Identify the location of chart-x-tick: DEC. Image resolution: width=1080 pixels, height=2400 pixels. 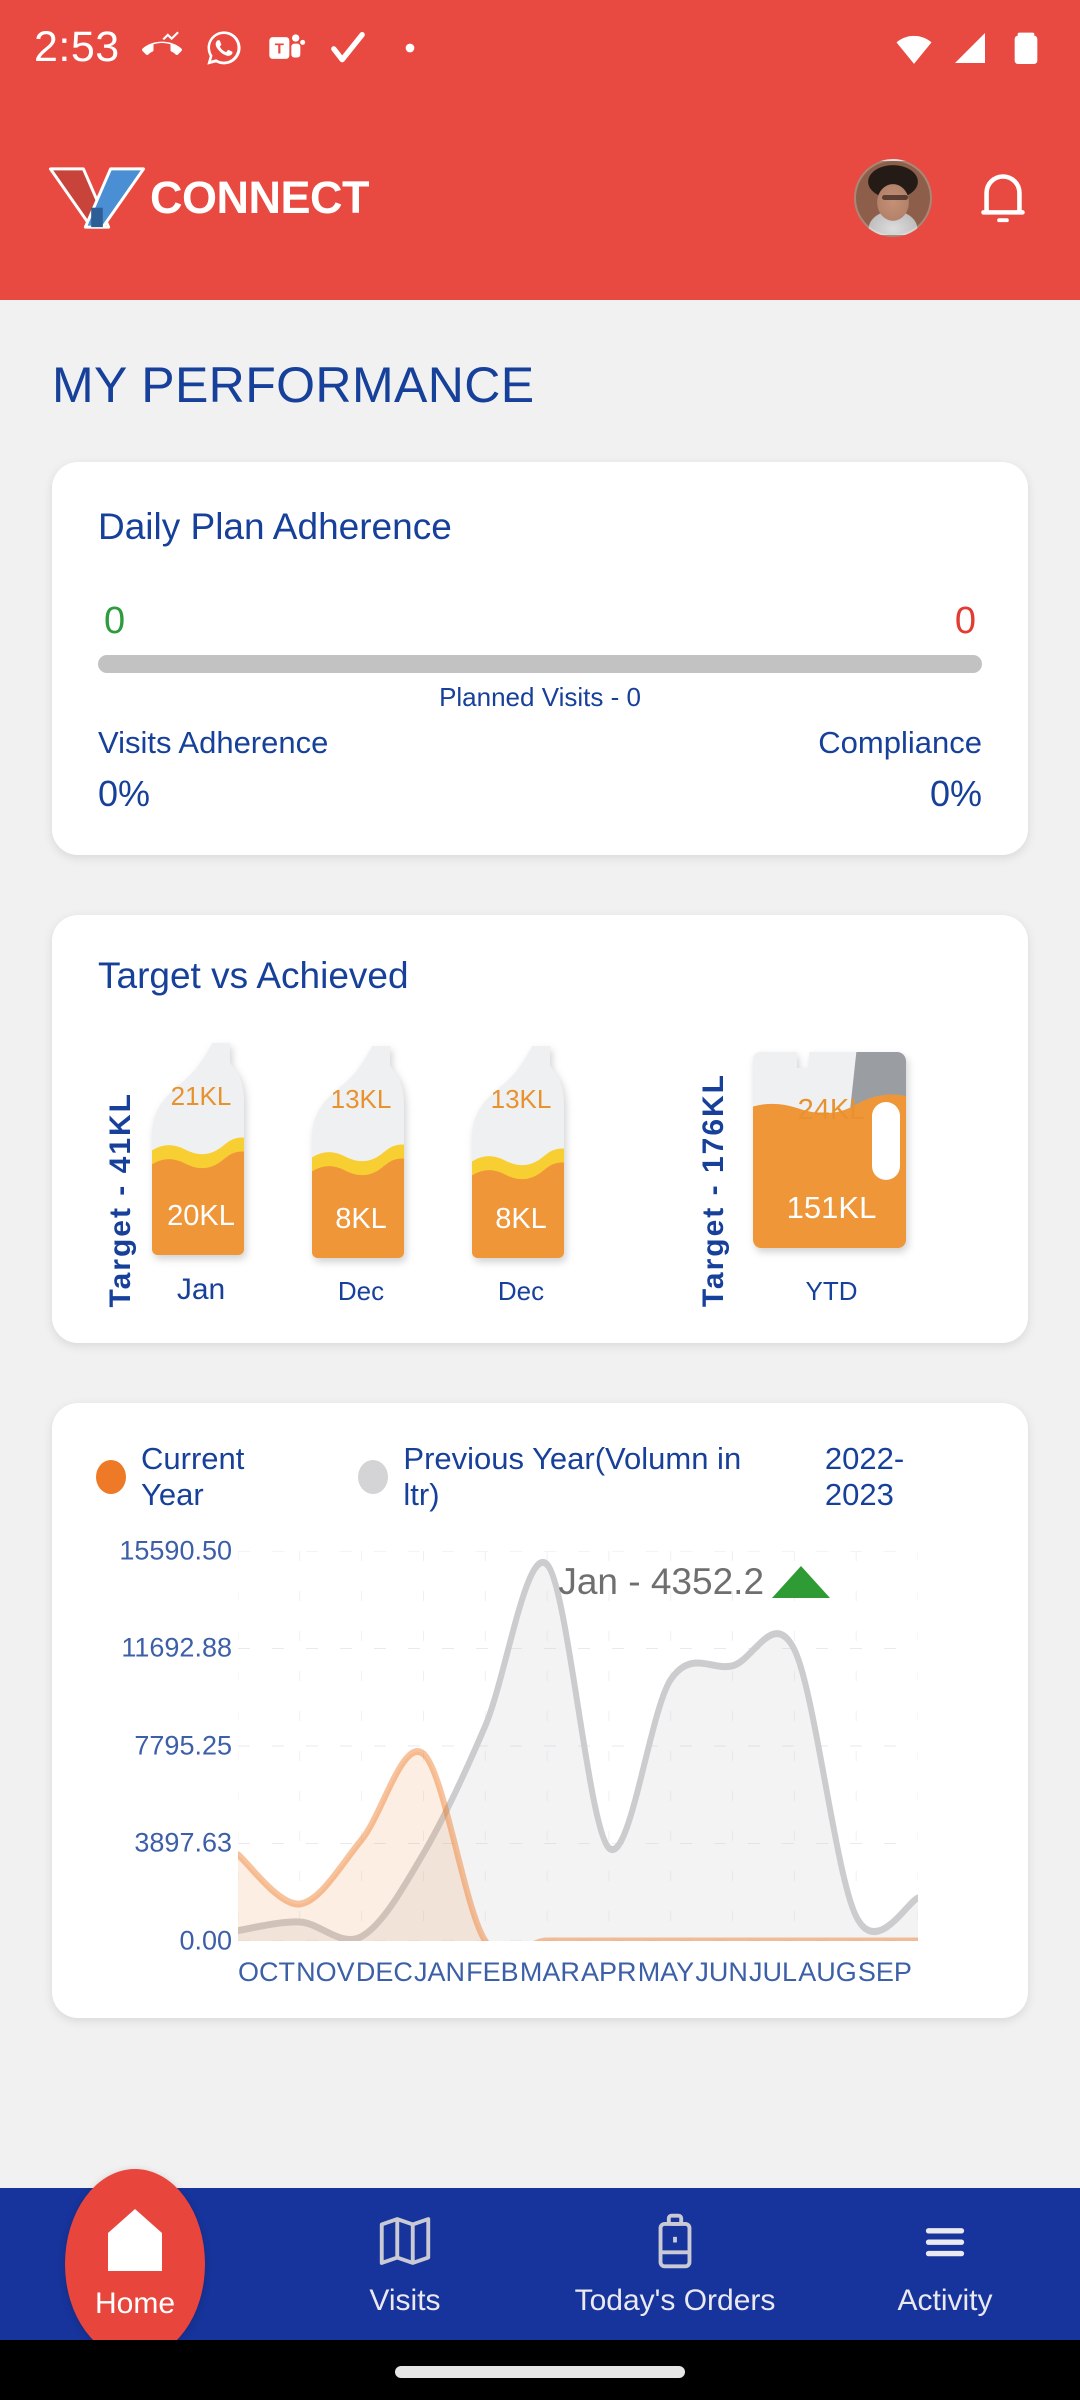
(384, 1972).